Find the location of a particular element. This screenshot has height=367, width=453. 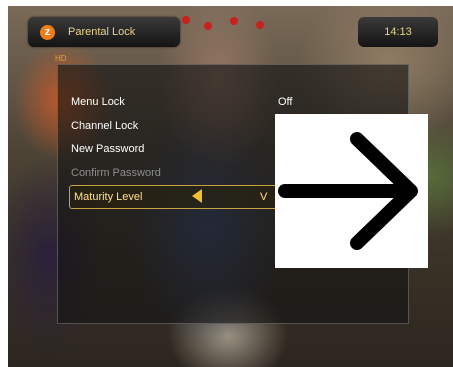

clock: 14:13 is located at coordinates (398, 32).